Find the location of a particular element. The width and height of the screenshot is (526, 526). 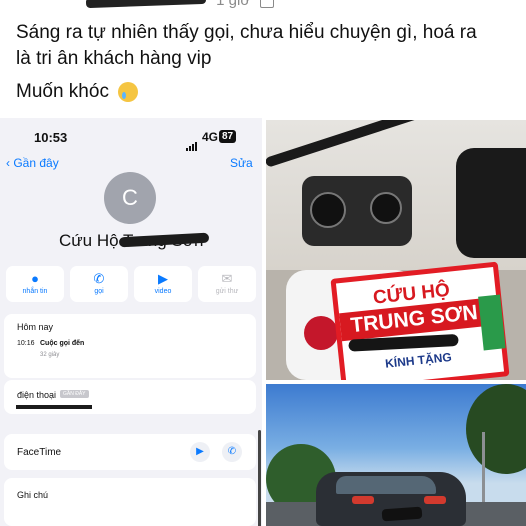

contact-name-visible: Cứu Hộ is located at coordinates (91, 240).